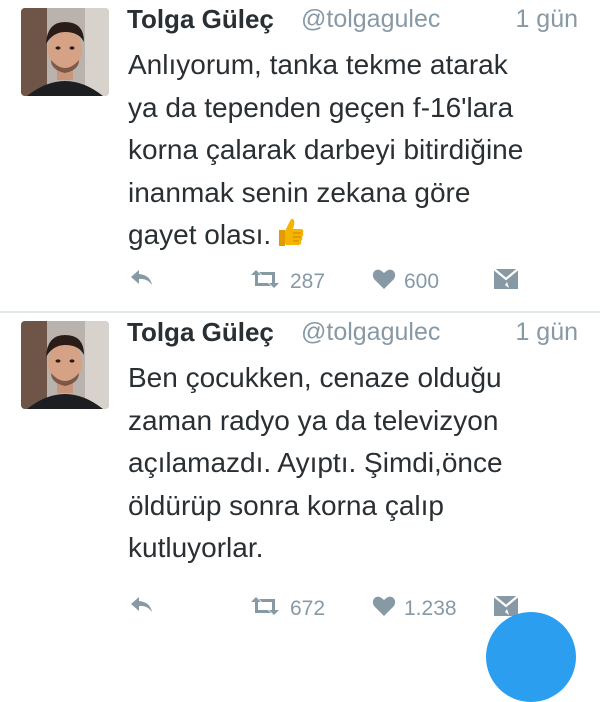  I want to click on direct-message-icon, so click(506, 282).